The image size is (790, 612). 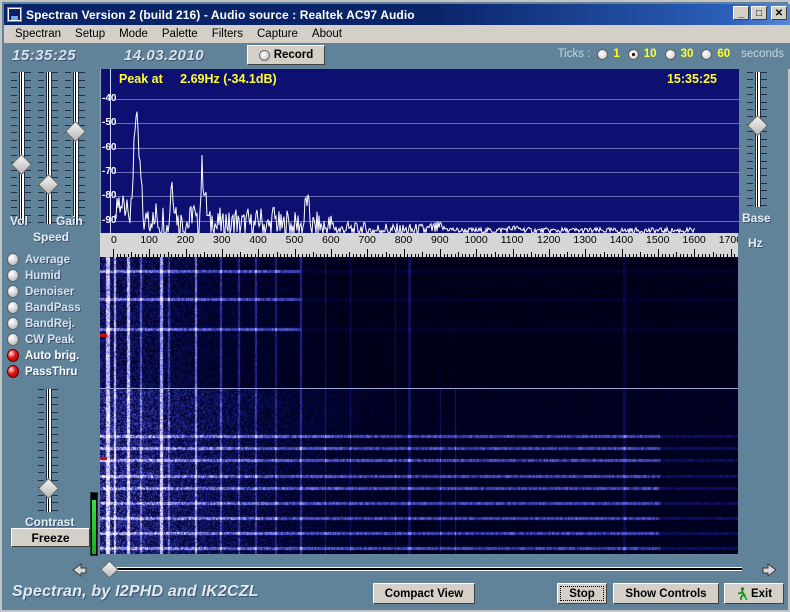 I want to click on option-auto-brightness-label: Auto brig., so click(x=52, y=355).